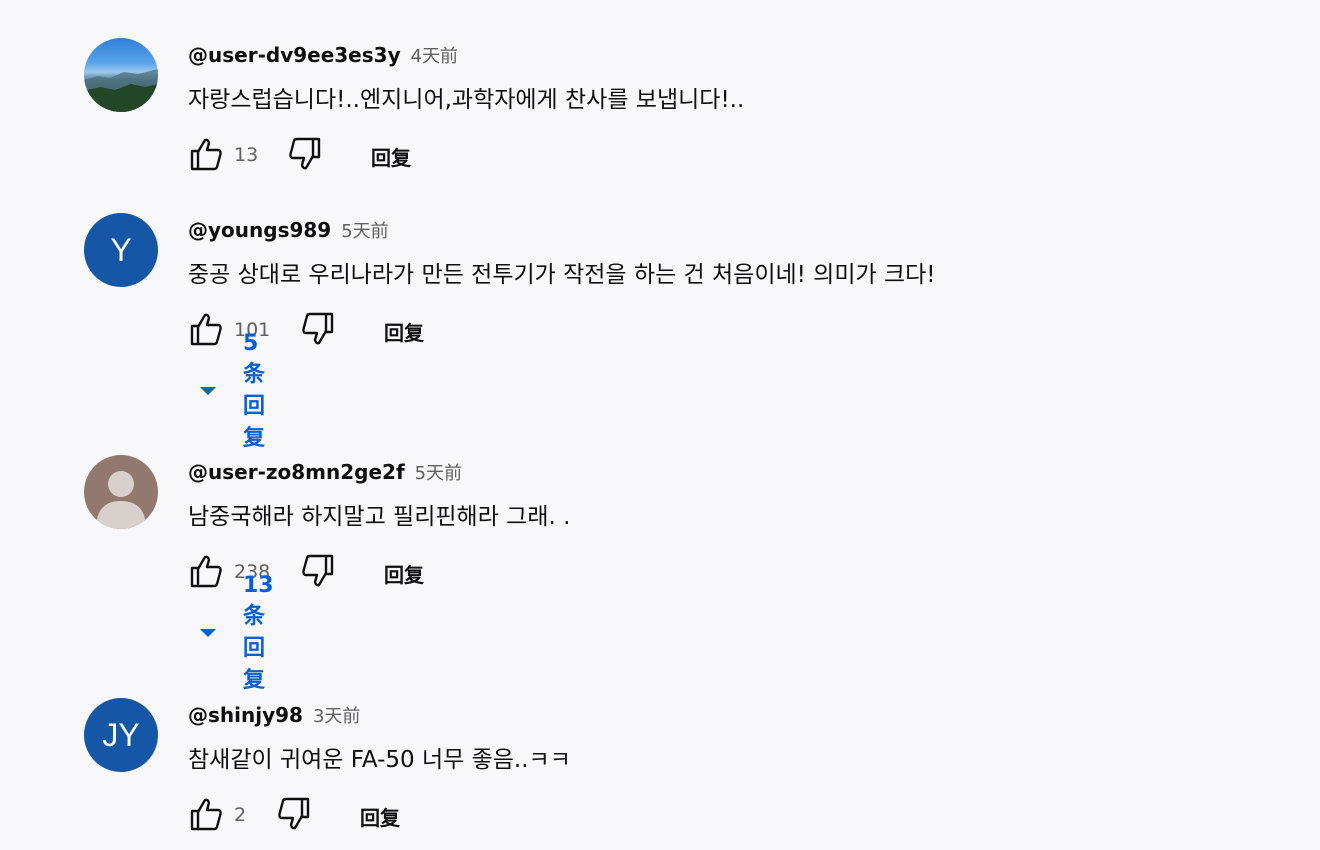  What do you see at coordinates (121, 90) in the screenshot?
I see `landscape-icon` at bounding box center [121, 90].